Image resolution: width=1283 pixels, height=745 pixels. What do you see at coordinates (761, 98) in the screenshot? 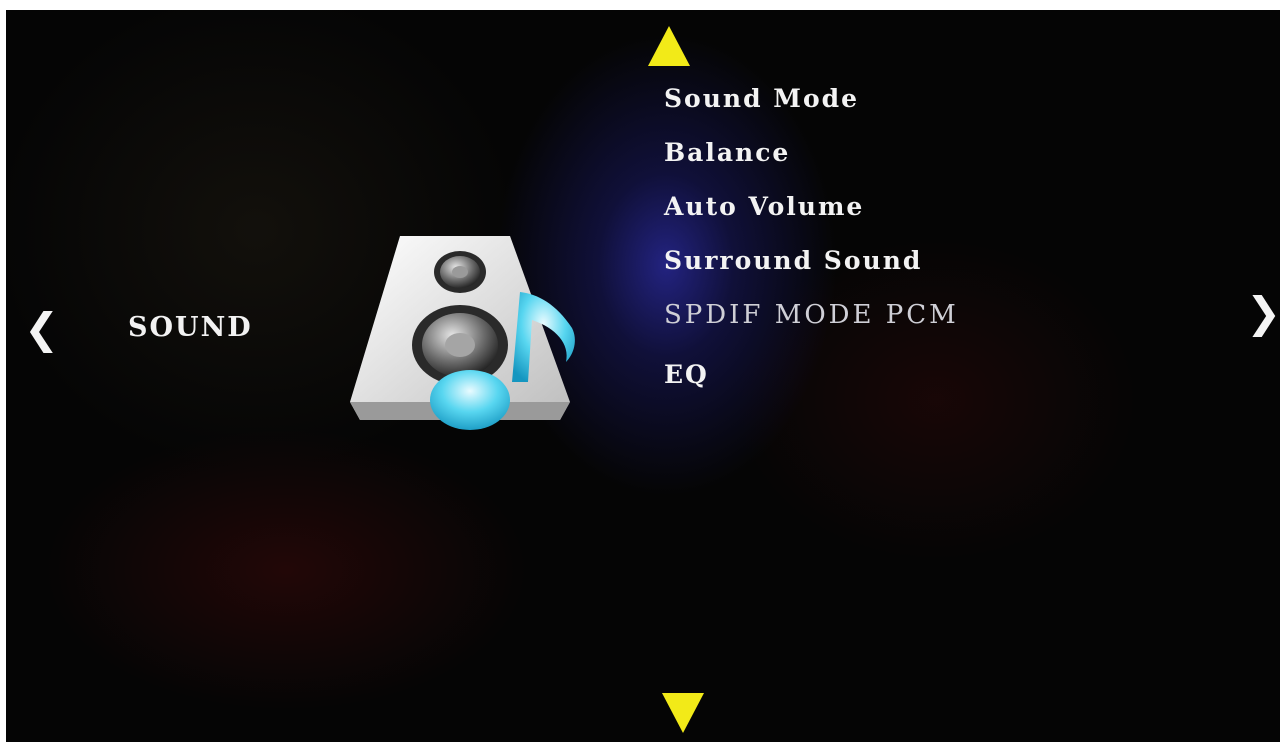
I see `menu-item-sound-mode: Sound Mode` at bounding box center [761, 98].